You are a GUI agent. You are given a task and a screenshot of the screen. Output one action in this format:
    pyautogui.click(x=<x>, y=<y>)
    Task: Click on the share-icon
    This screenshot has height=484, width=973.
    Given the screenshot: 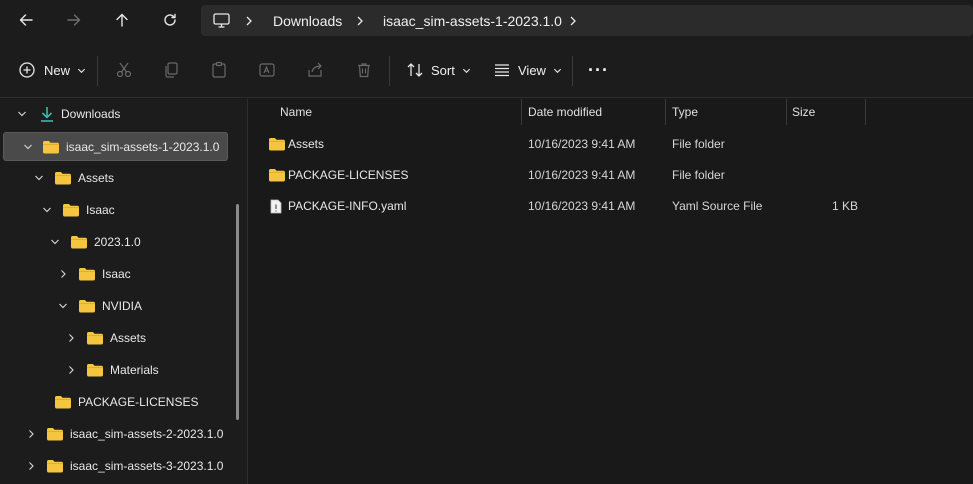 What is the action you would take?
    pyautogui.click(x=315, y=69)
    